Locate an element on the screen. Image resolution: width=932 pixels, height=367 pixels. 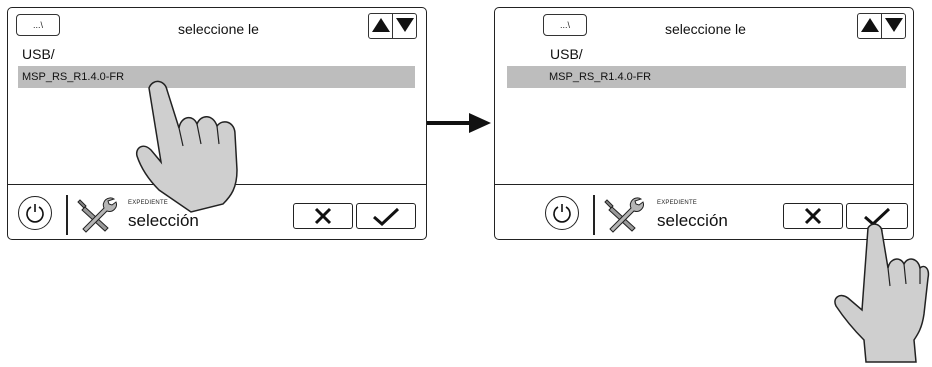
category-label: EXPEDIENTE is located at coordinates (677, 203).